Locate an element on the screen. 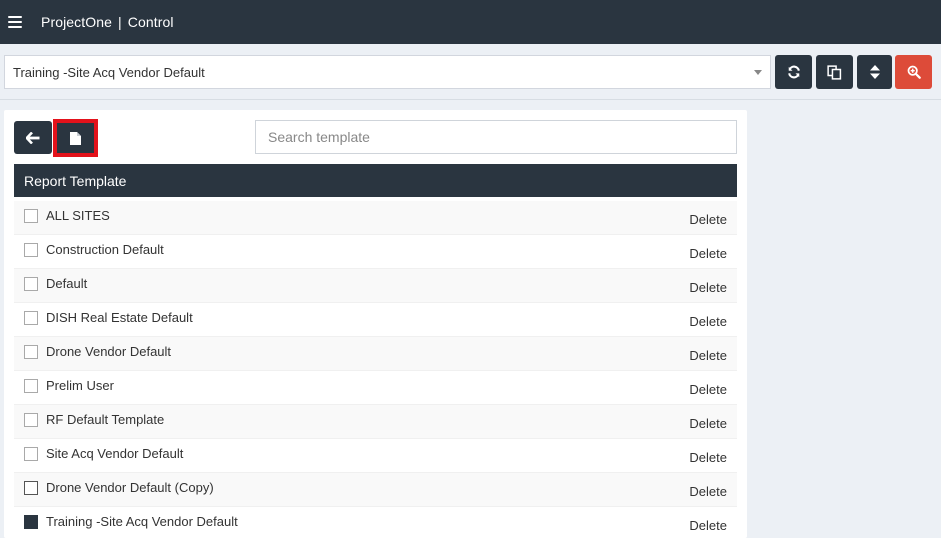  zoom-in-icon is located at coordinates (914, 72).